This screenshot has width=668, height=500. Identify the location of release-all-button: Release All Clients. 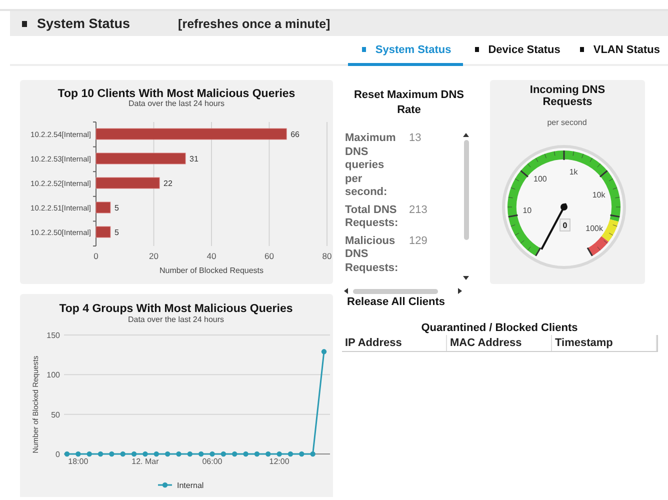
(396, 302).